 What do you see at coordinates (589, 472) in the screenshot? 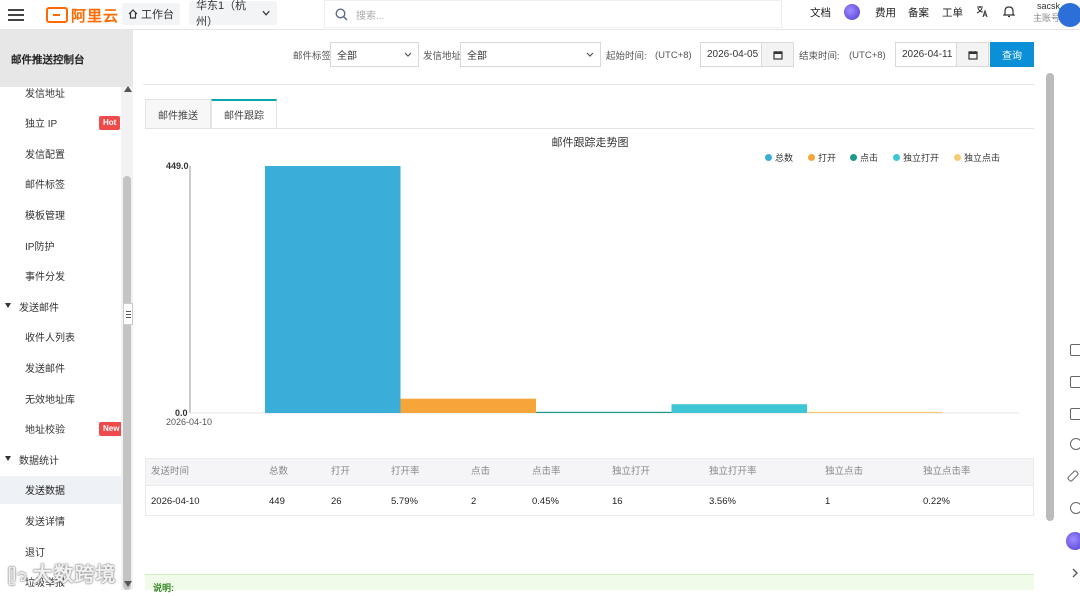
I see `table-header-row: 发送时间 总数 打开 打开率 点击 点击率 独立打开 独立打开率 独立点击 独立点击率` at bounding box center [589, 472].